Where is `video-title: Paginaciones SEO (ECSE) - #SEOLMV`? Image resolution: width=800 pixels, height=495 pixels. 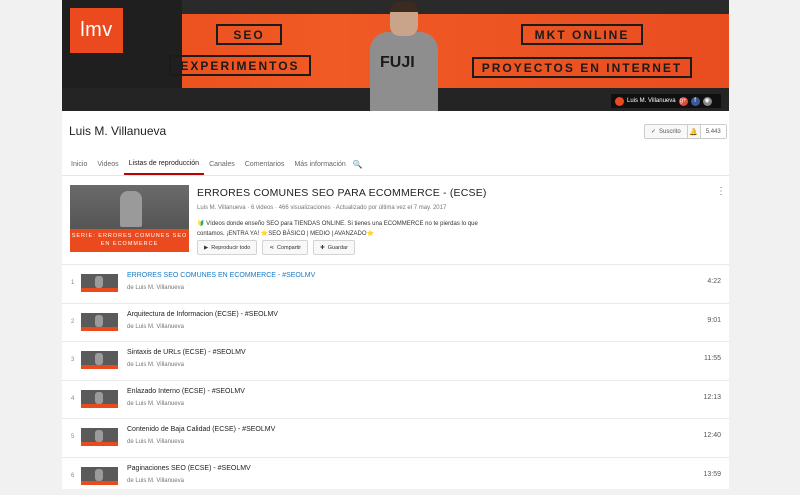 video-title: Paginaciones SEO (ECSE) - #SEOLMV is located at coordinates (189, 468).